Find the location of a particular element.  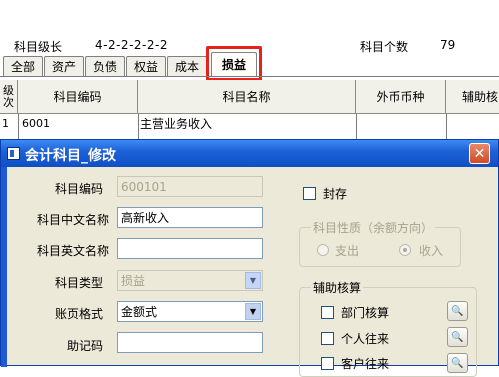

row-name: 主营业务收入 is located at coordinates (176, 123).